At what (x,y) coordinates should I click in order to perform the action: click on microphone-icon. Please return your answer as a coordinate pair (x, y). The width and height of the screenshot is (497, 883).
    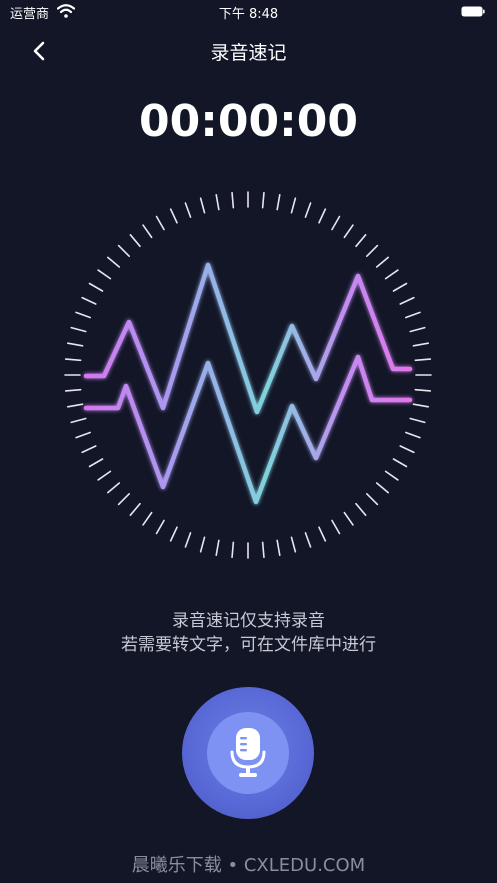
    Looking at the image, I should click on (248, 752).